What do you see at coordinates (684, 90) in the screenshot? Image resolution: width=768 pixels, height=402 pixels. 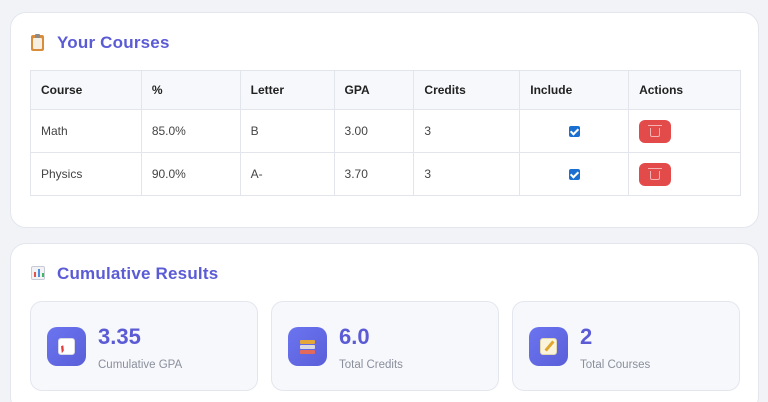 I see `column-header-actions: Actions` at bounding box center [684, 90].